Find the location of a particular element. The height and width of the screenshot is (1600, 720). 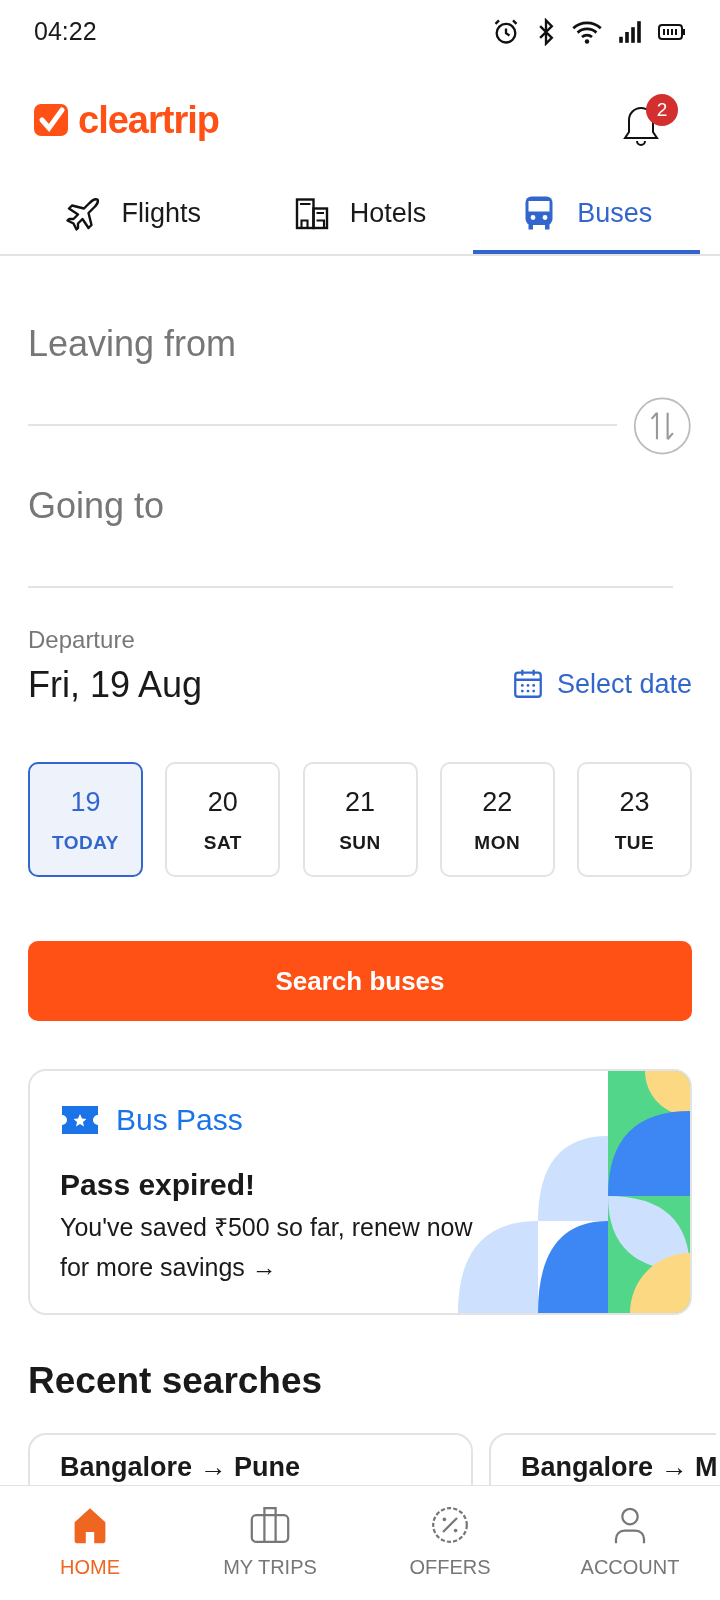

to-field: Going to is located at coordinates (350, 507).